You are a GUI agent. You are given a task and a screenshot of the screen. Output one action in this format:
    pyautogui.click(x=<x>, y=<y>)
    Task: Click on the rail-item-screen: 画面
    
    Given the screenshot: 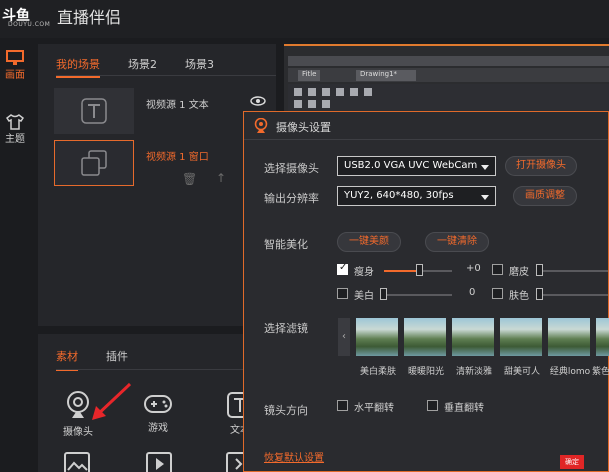 What is the action you would take?
    pyautogui.click(x=15, y=65)
    